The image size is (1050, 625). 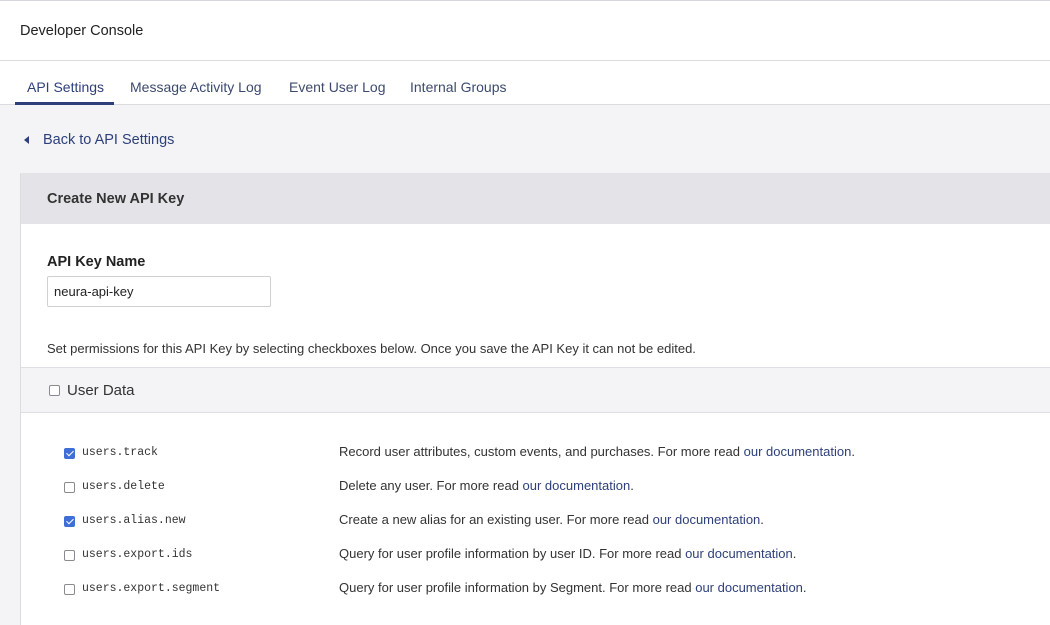 What do you see at coordinates (134, 520) in the screenshot?
I see `endpoint-name: users.alias.new` at bounding box center [134, 520].